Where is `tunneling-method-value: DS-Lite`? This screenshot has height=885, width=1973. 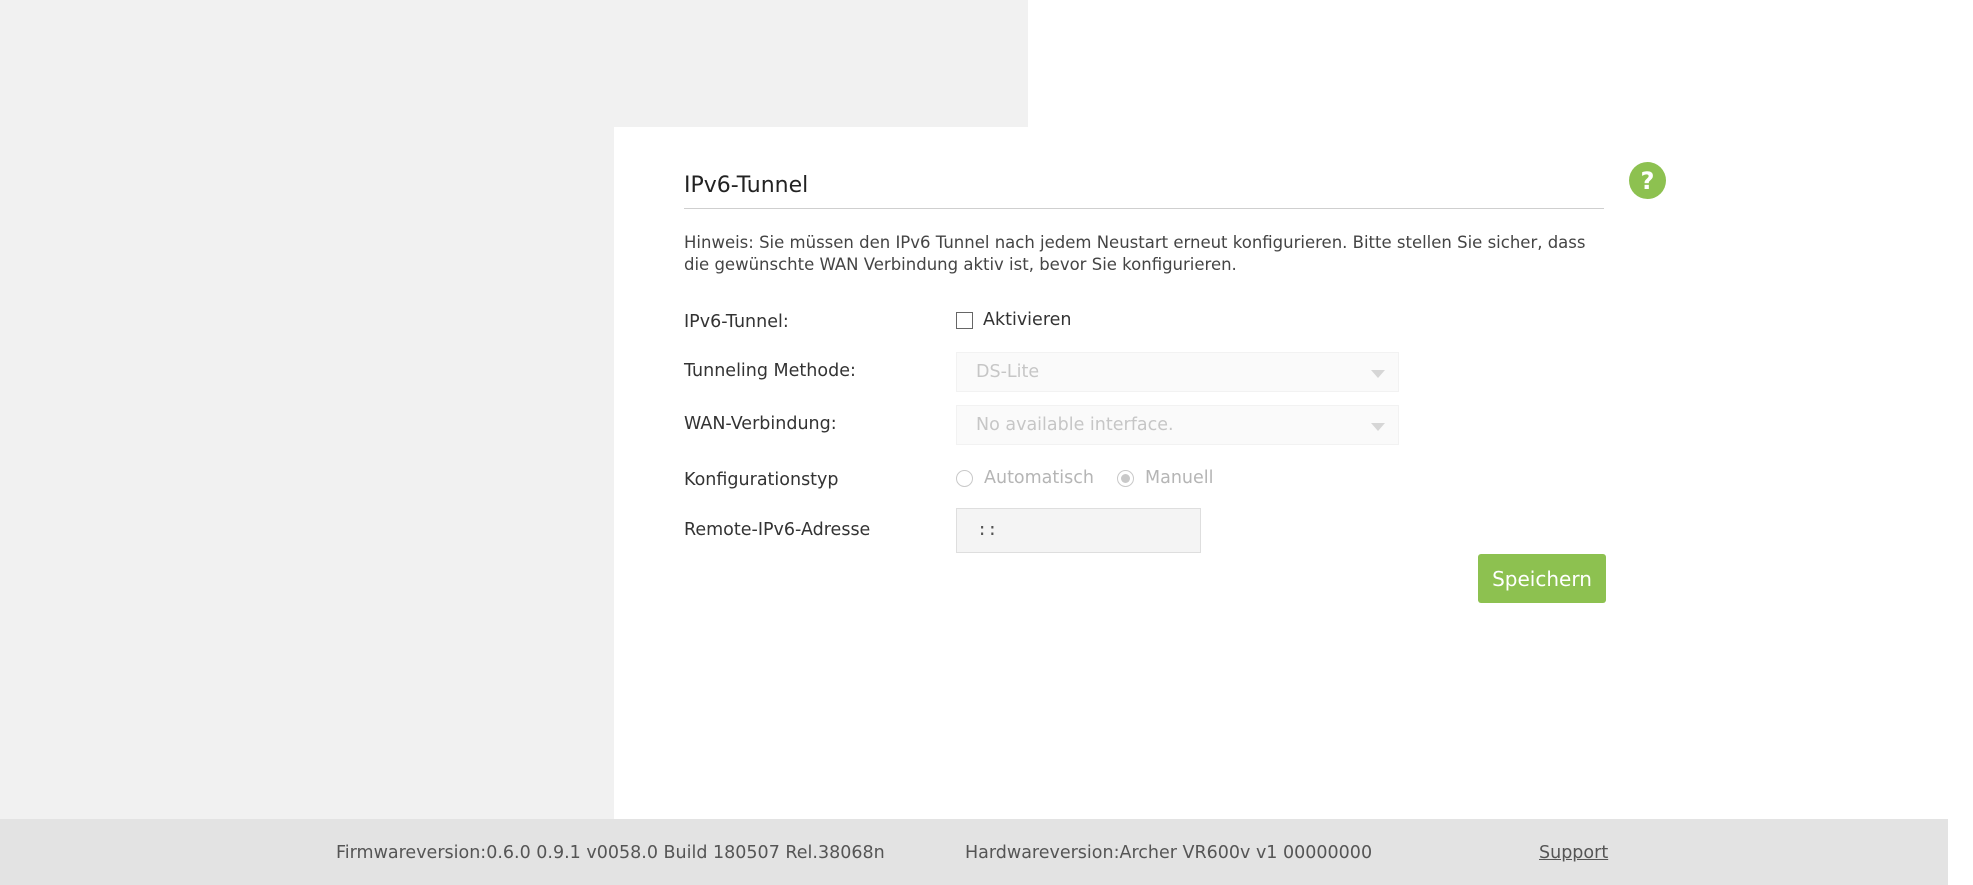
tunneling-method-value: DS-Lite is located at coordinates (1008, 372).